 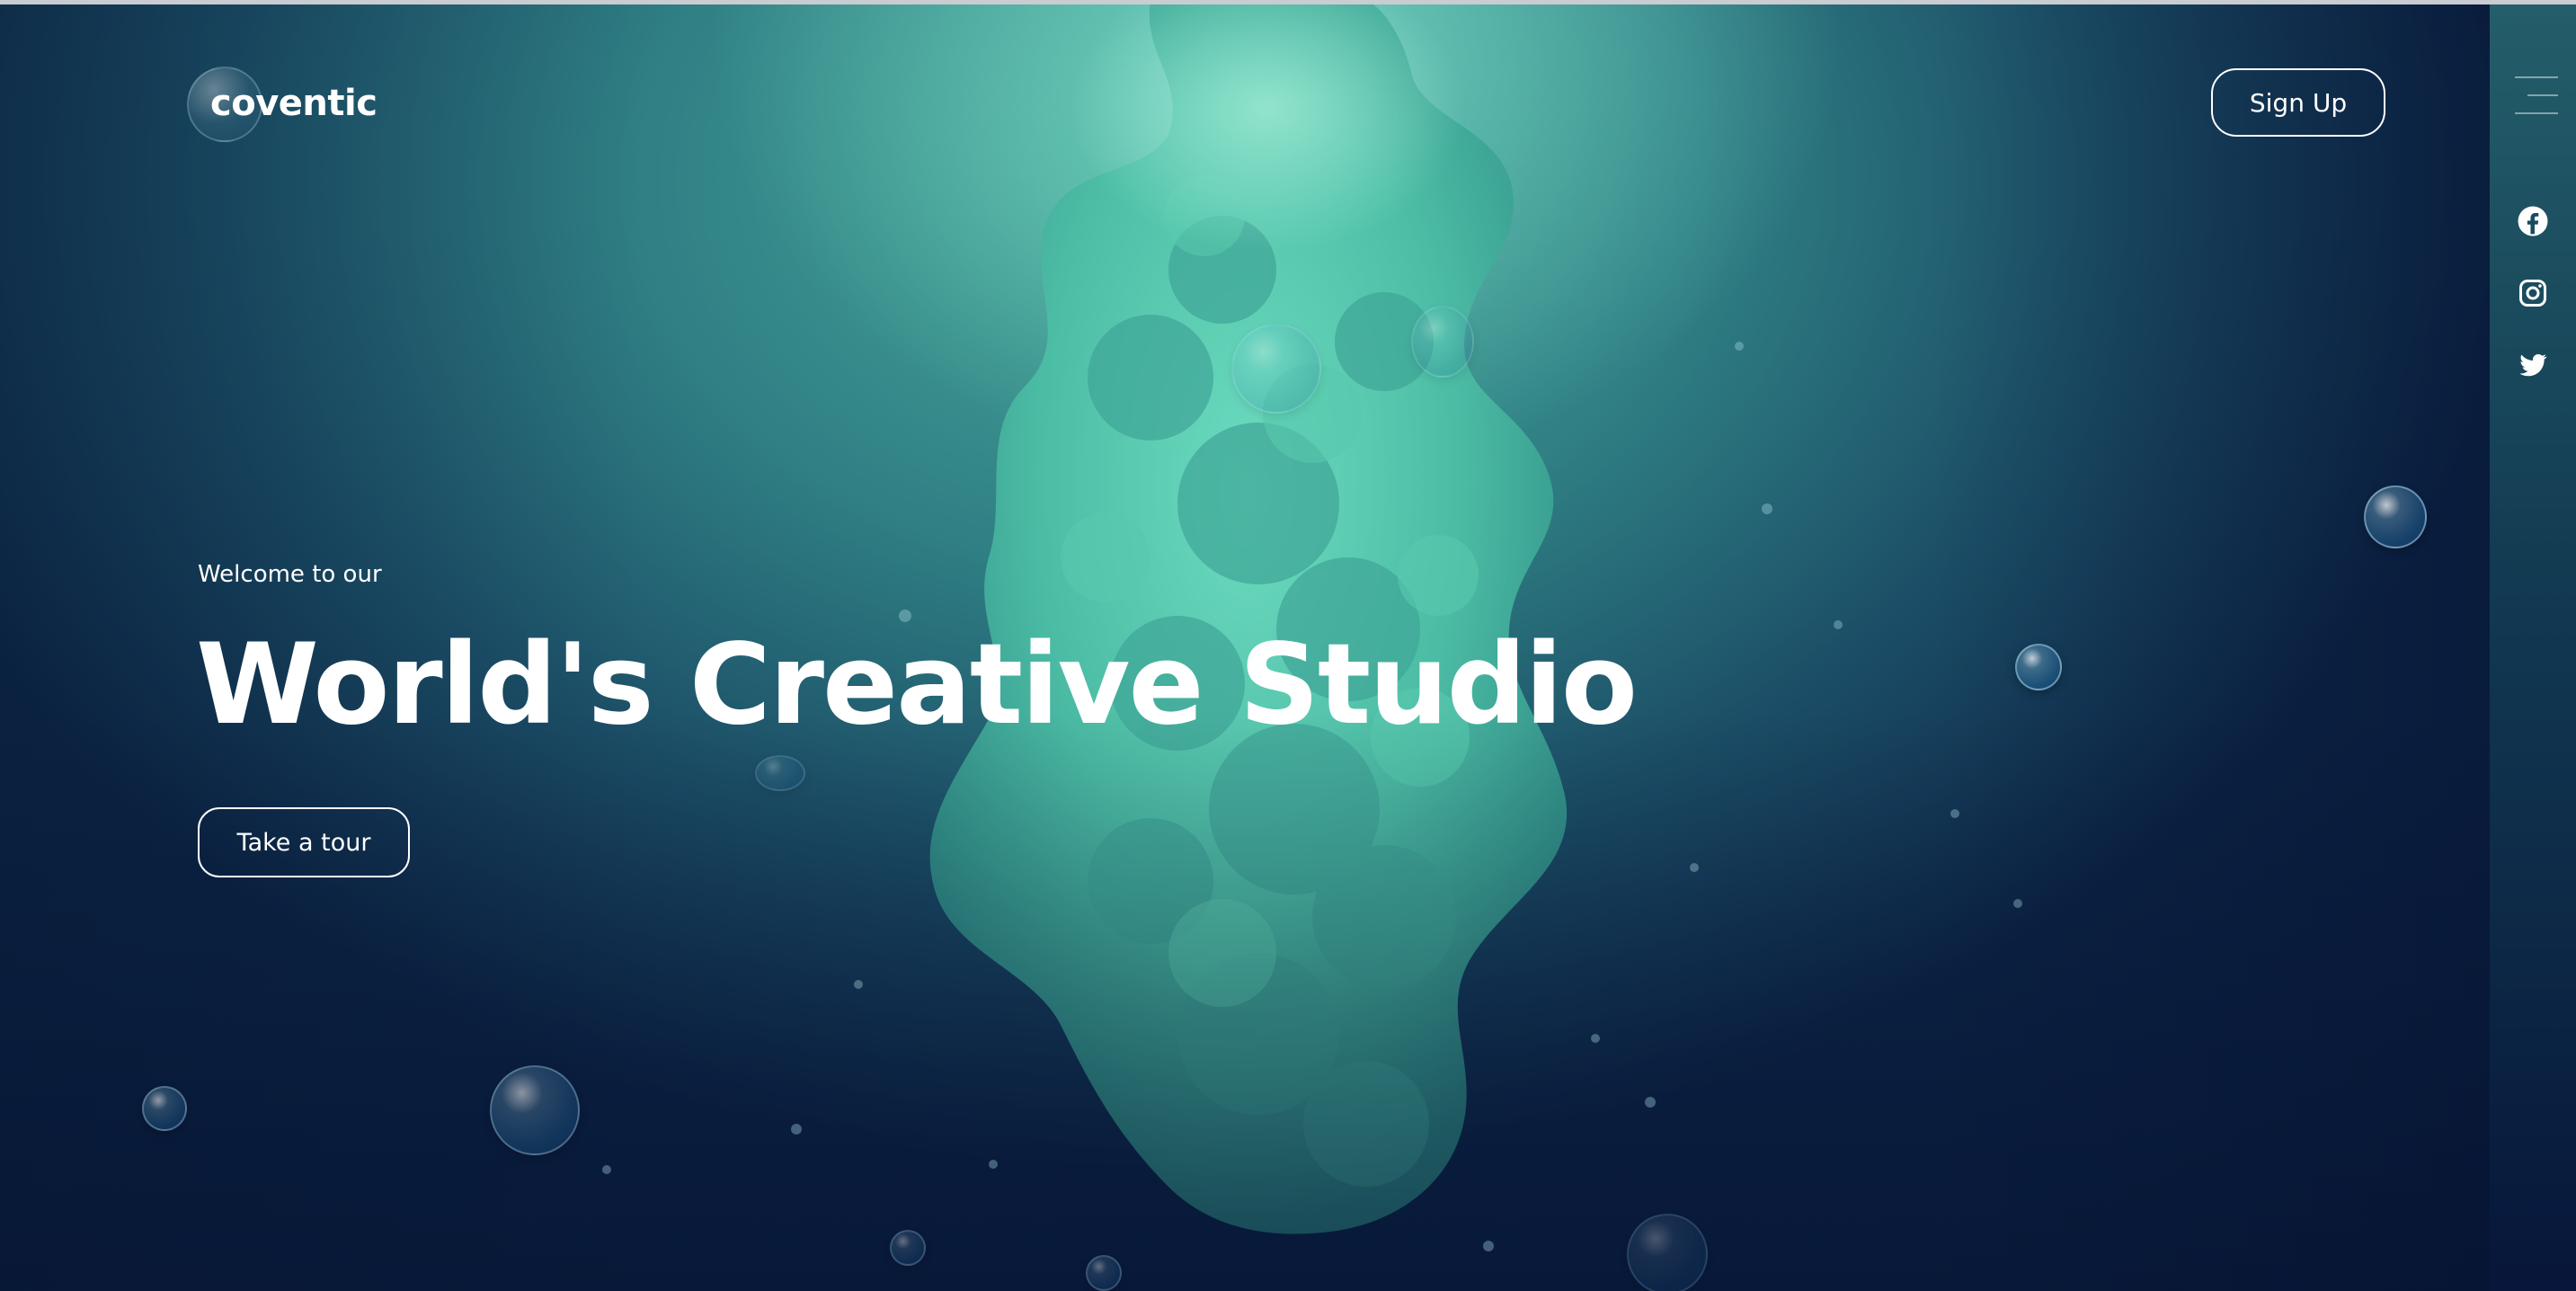 I want to click on facebook-icon, so click(x=2533, y=221).